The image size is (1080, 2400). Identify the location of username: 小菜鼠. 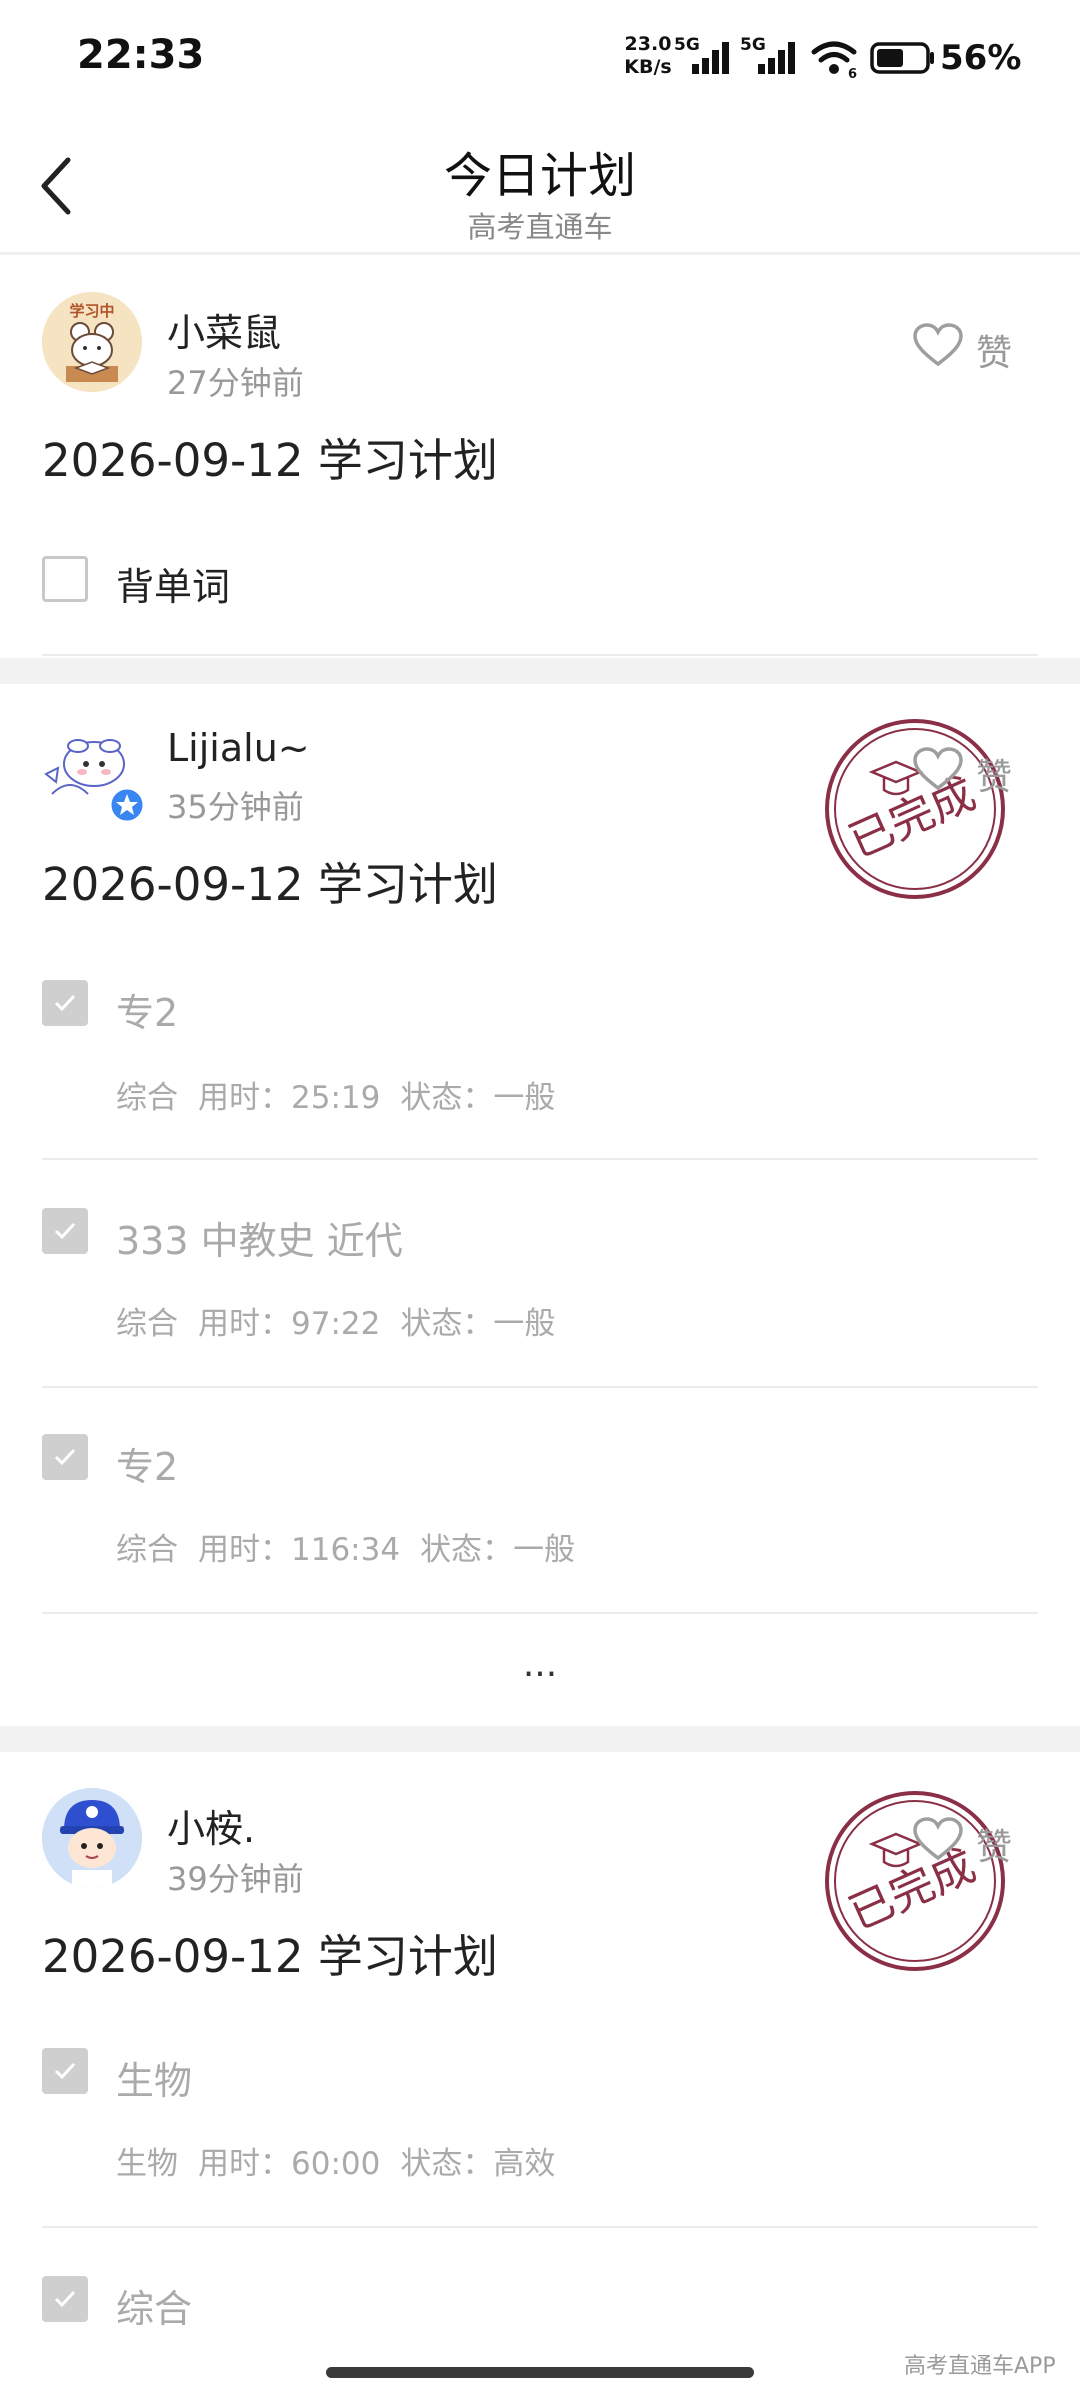
(224, 329).